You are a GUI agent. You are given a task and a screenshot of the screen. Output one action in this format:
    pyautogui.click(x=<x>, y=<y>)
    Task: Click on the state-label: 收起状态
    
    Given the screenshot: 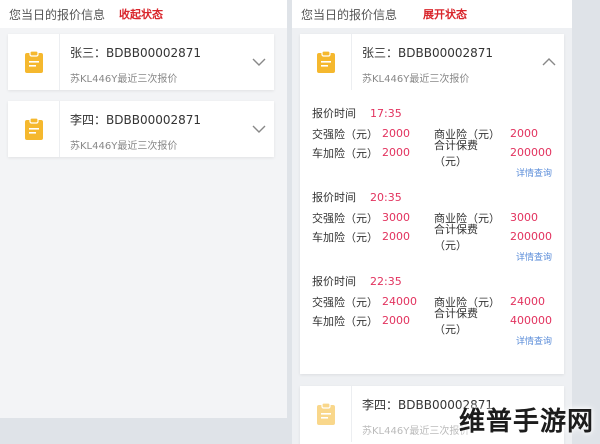 What is the action you would take?
    pyautogui.click(x=141, y=14)
    